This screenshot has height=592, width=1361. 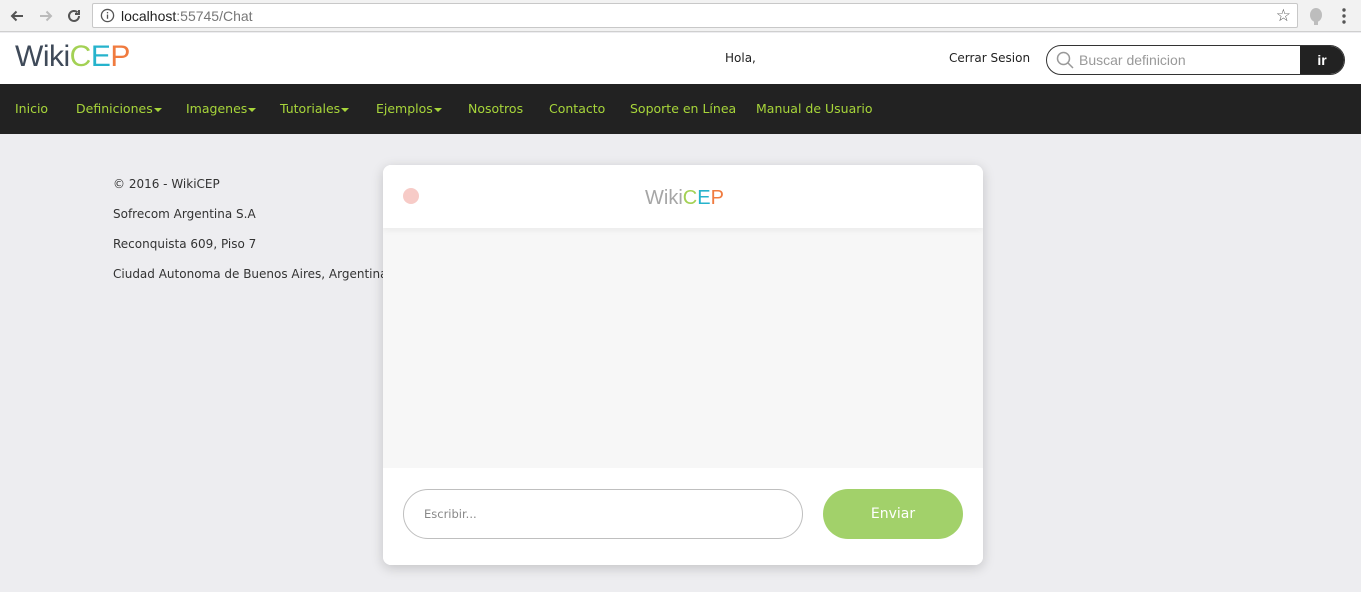 What do you see at coordinates (690, 198) in the screenshot?
I see `chat-title-c: C` at bounding box center [690, 198].